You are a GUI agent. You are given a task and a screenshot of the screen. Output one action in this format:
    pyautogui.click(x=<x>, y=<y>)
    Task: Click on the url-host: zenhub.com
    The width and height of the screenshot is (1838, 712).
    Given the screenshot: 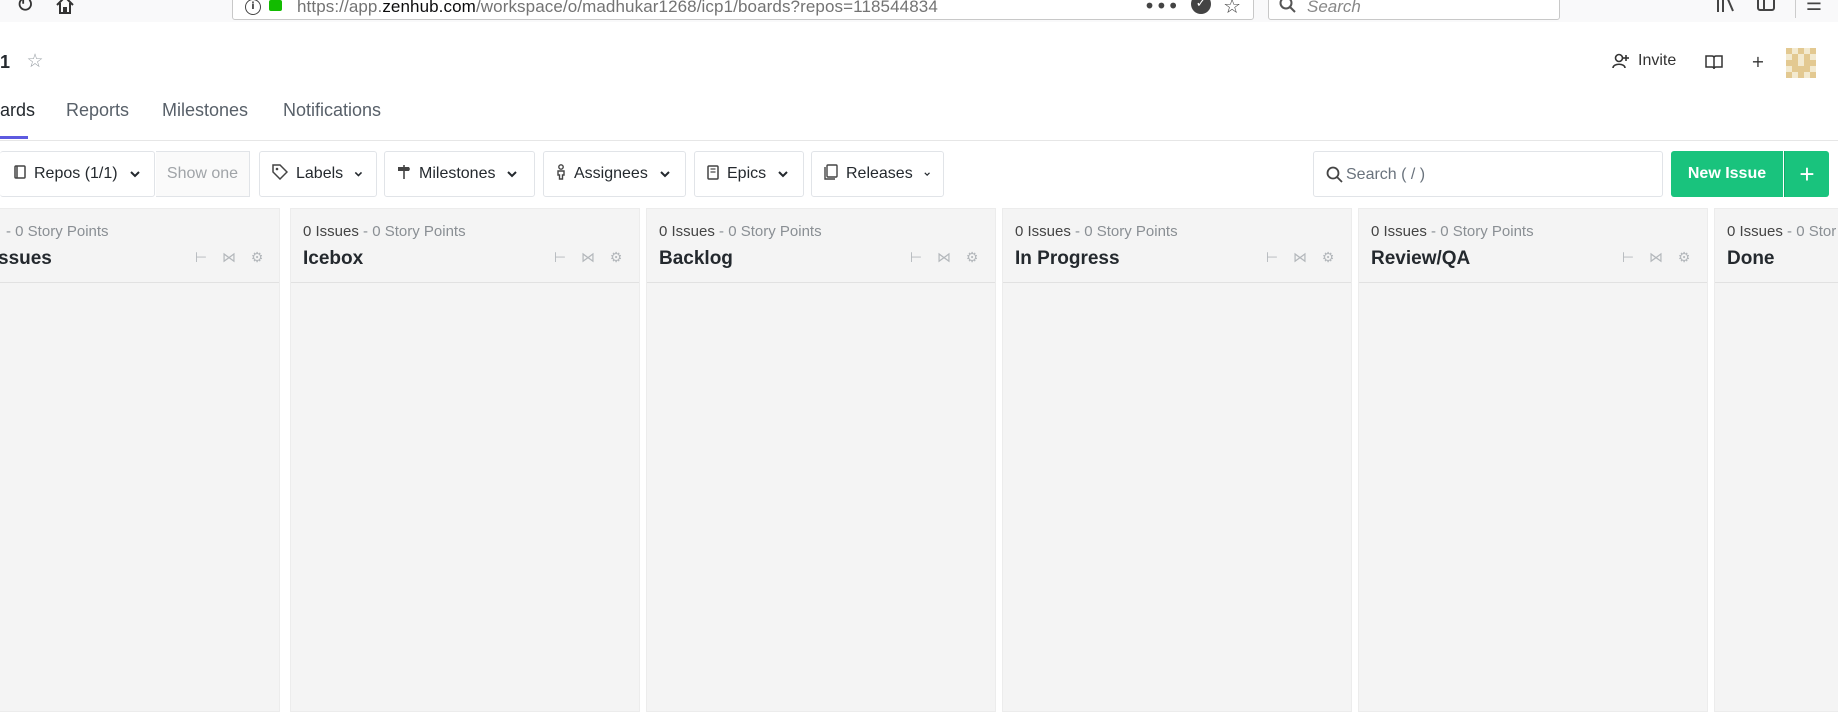 What is the action you would take?
    pyautogui.click(x=429, y=8)
    